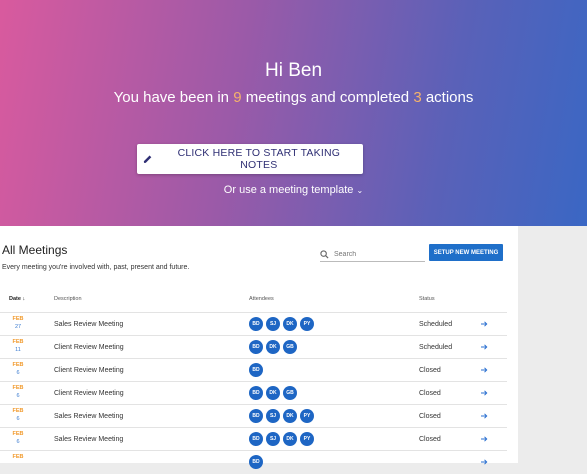 The height and width of the screenshot is (474, 587). Describe the element at coordinates (466, 252) in the screenshot. I see `setup-new-meeting-button: SETUP NEW MEETING` at that location.